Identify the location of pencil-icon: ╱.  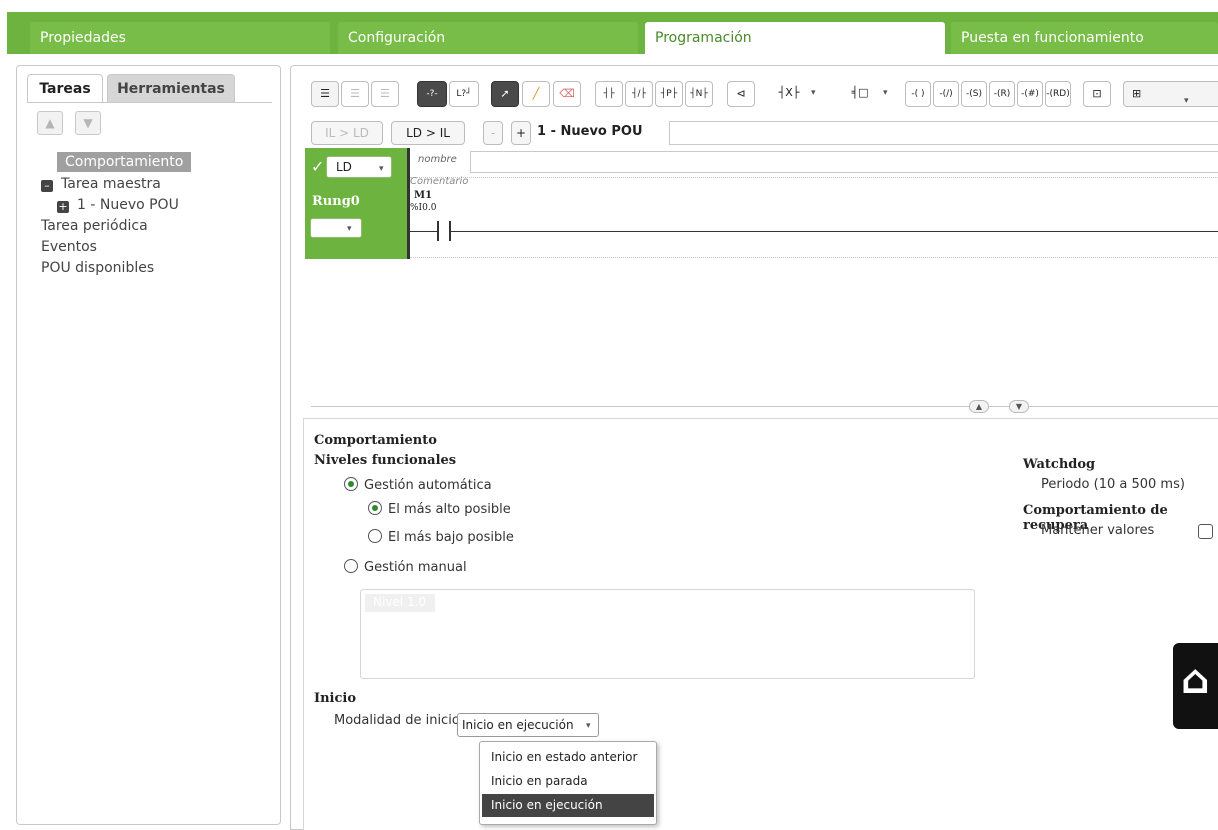
(536, 93).